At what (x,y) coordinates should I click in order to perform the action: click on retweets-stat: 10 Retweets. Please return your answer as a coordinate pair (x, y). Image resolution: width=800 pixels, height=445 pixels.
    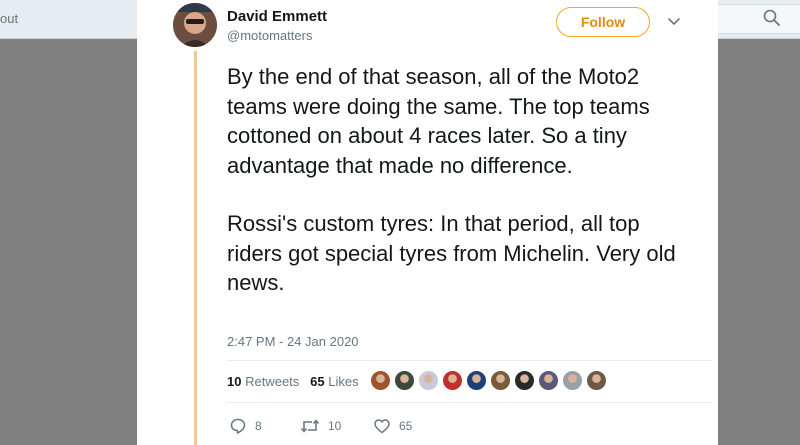
    Looking at the image, I should click on (263, 381).